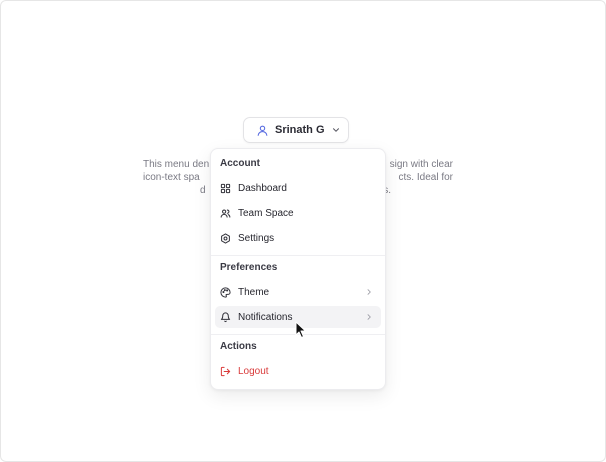  What do you see at coordinates (262, 130) in the screenshot?
I see `user-icon` at bounding box center [262, 130].